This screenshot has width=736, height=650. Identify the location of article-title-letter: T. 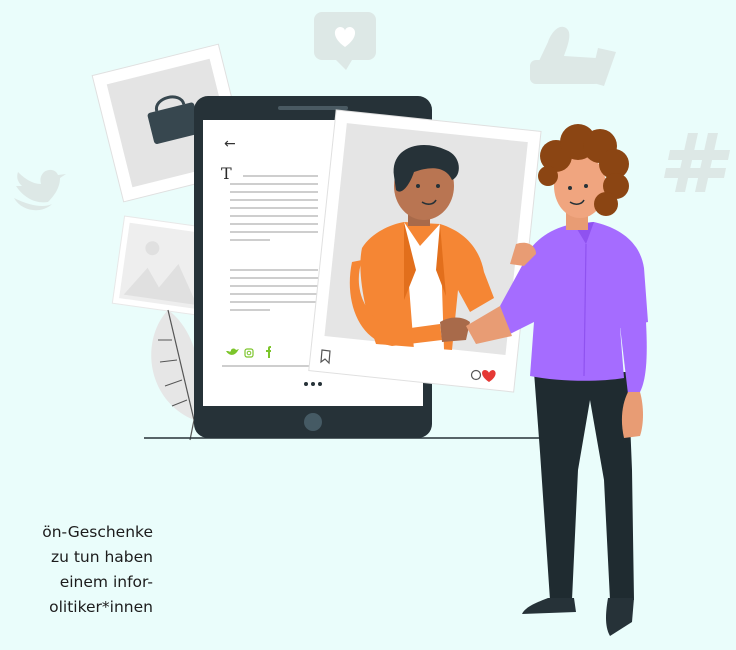
(226, 173).